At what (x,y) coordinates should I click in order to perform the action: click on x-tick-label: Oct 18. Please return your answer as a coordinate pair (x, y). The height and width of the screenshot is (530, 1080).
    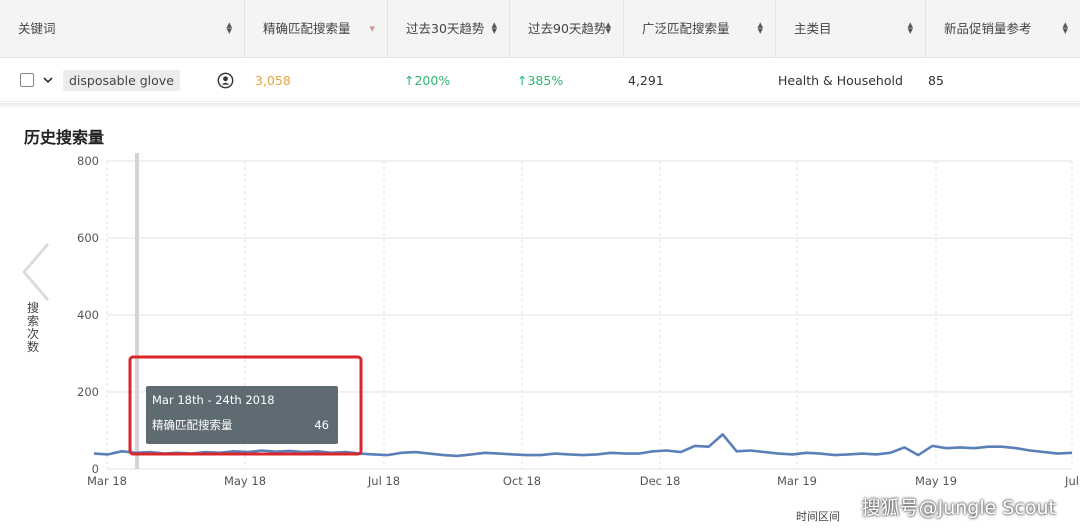
    Looking at the image, I should click on (522, 481).